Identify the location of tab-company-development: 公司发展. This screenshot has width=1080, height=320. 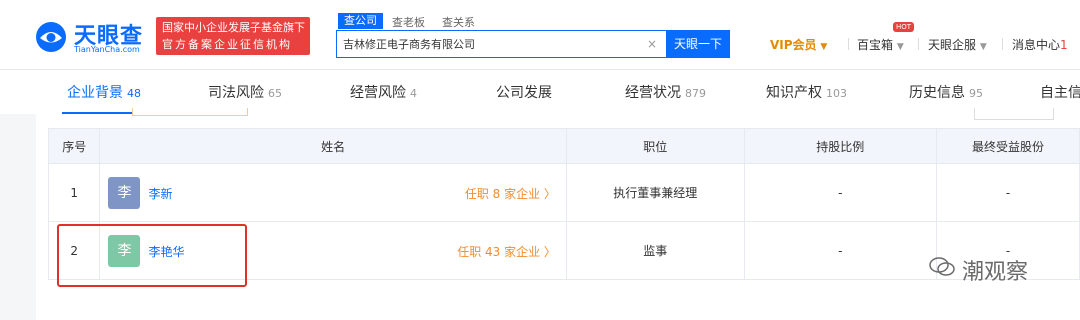
(524, 92).